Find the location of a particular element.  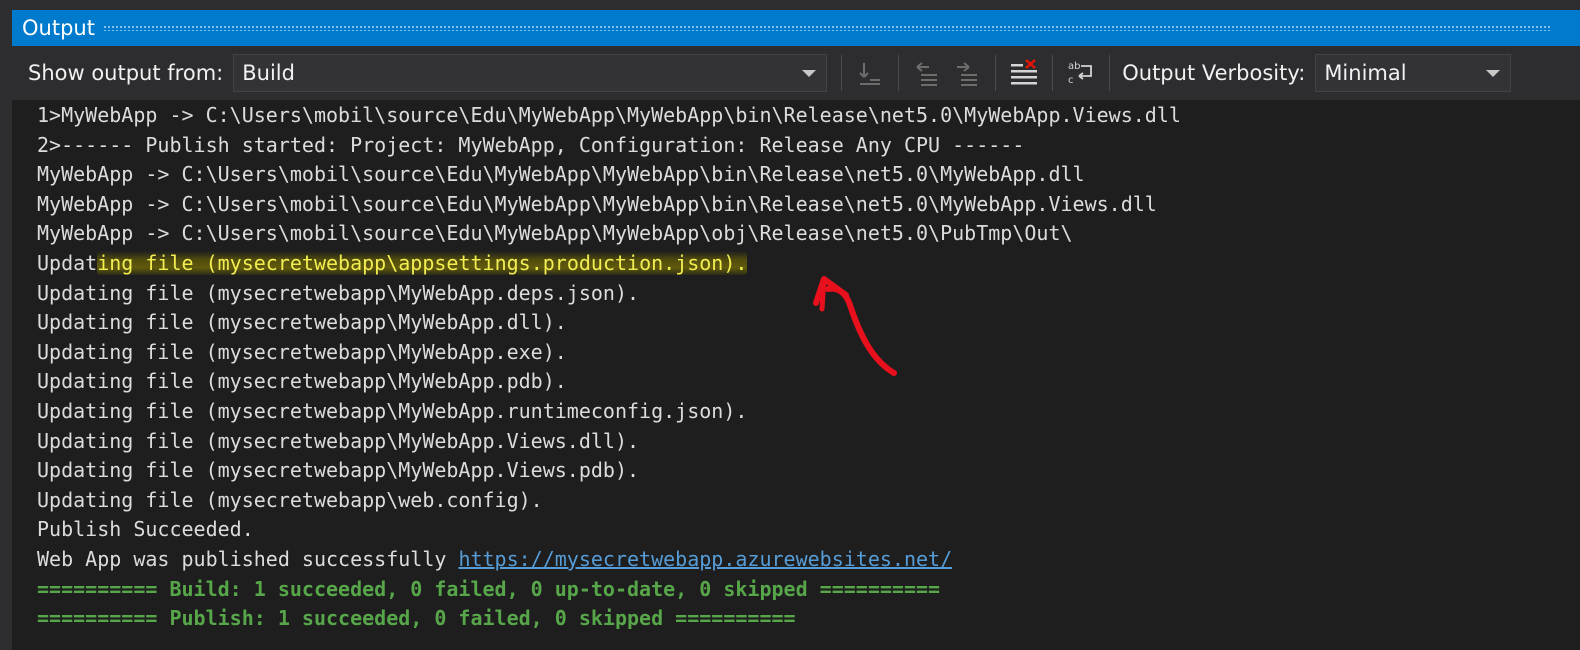

verbosity-combo: Minimal is located at coordinates (1413, 73).